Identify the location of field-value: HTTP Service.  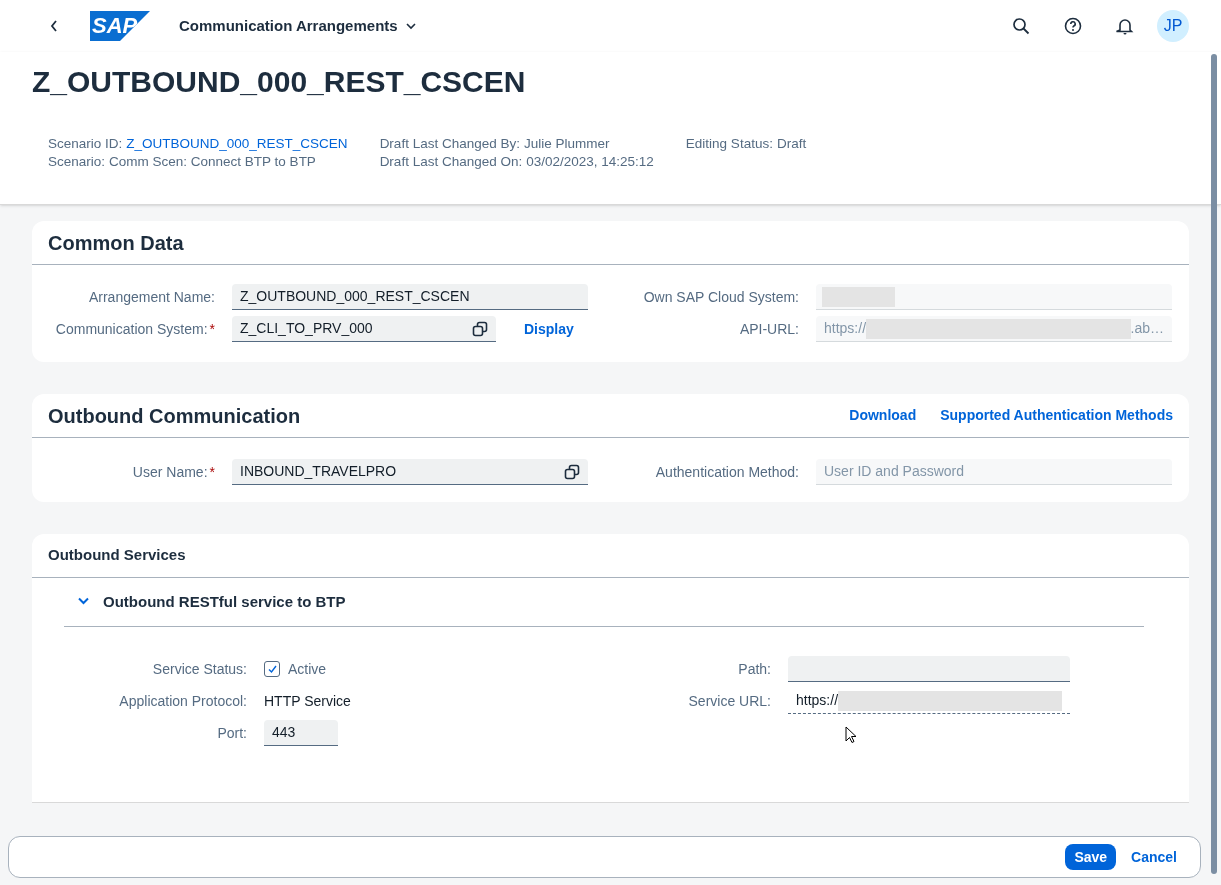
(307, 701).